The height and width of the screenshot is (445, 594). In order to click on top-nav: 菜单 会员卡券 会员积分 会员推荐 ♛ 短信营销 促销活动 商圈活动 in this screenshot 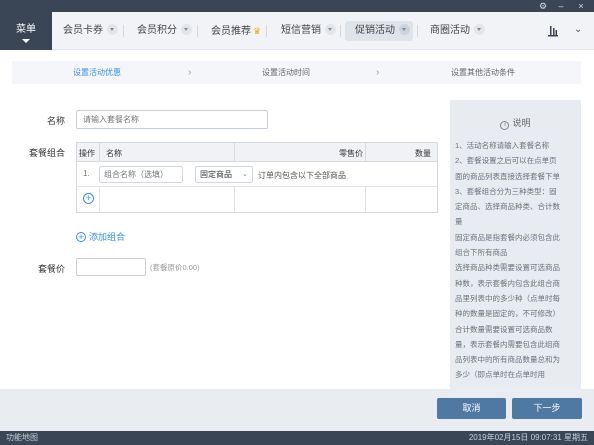, I will do `click(297, 31)`.